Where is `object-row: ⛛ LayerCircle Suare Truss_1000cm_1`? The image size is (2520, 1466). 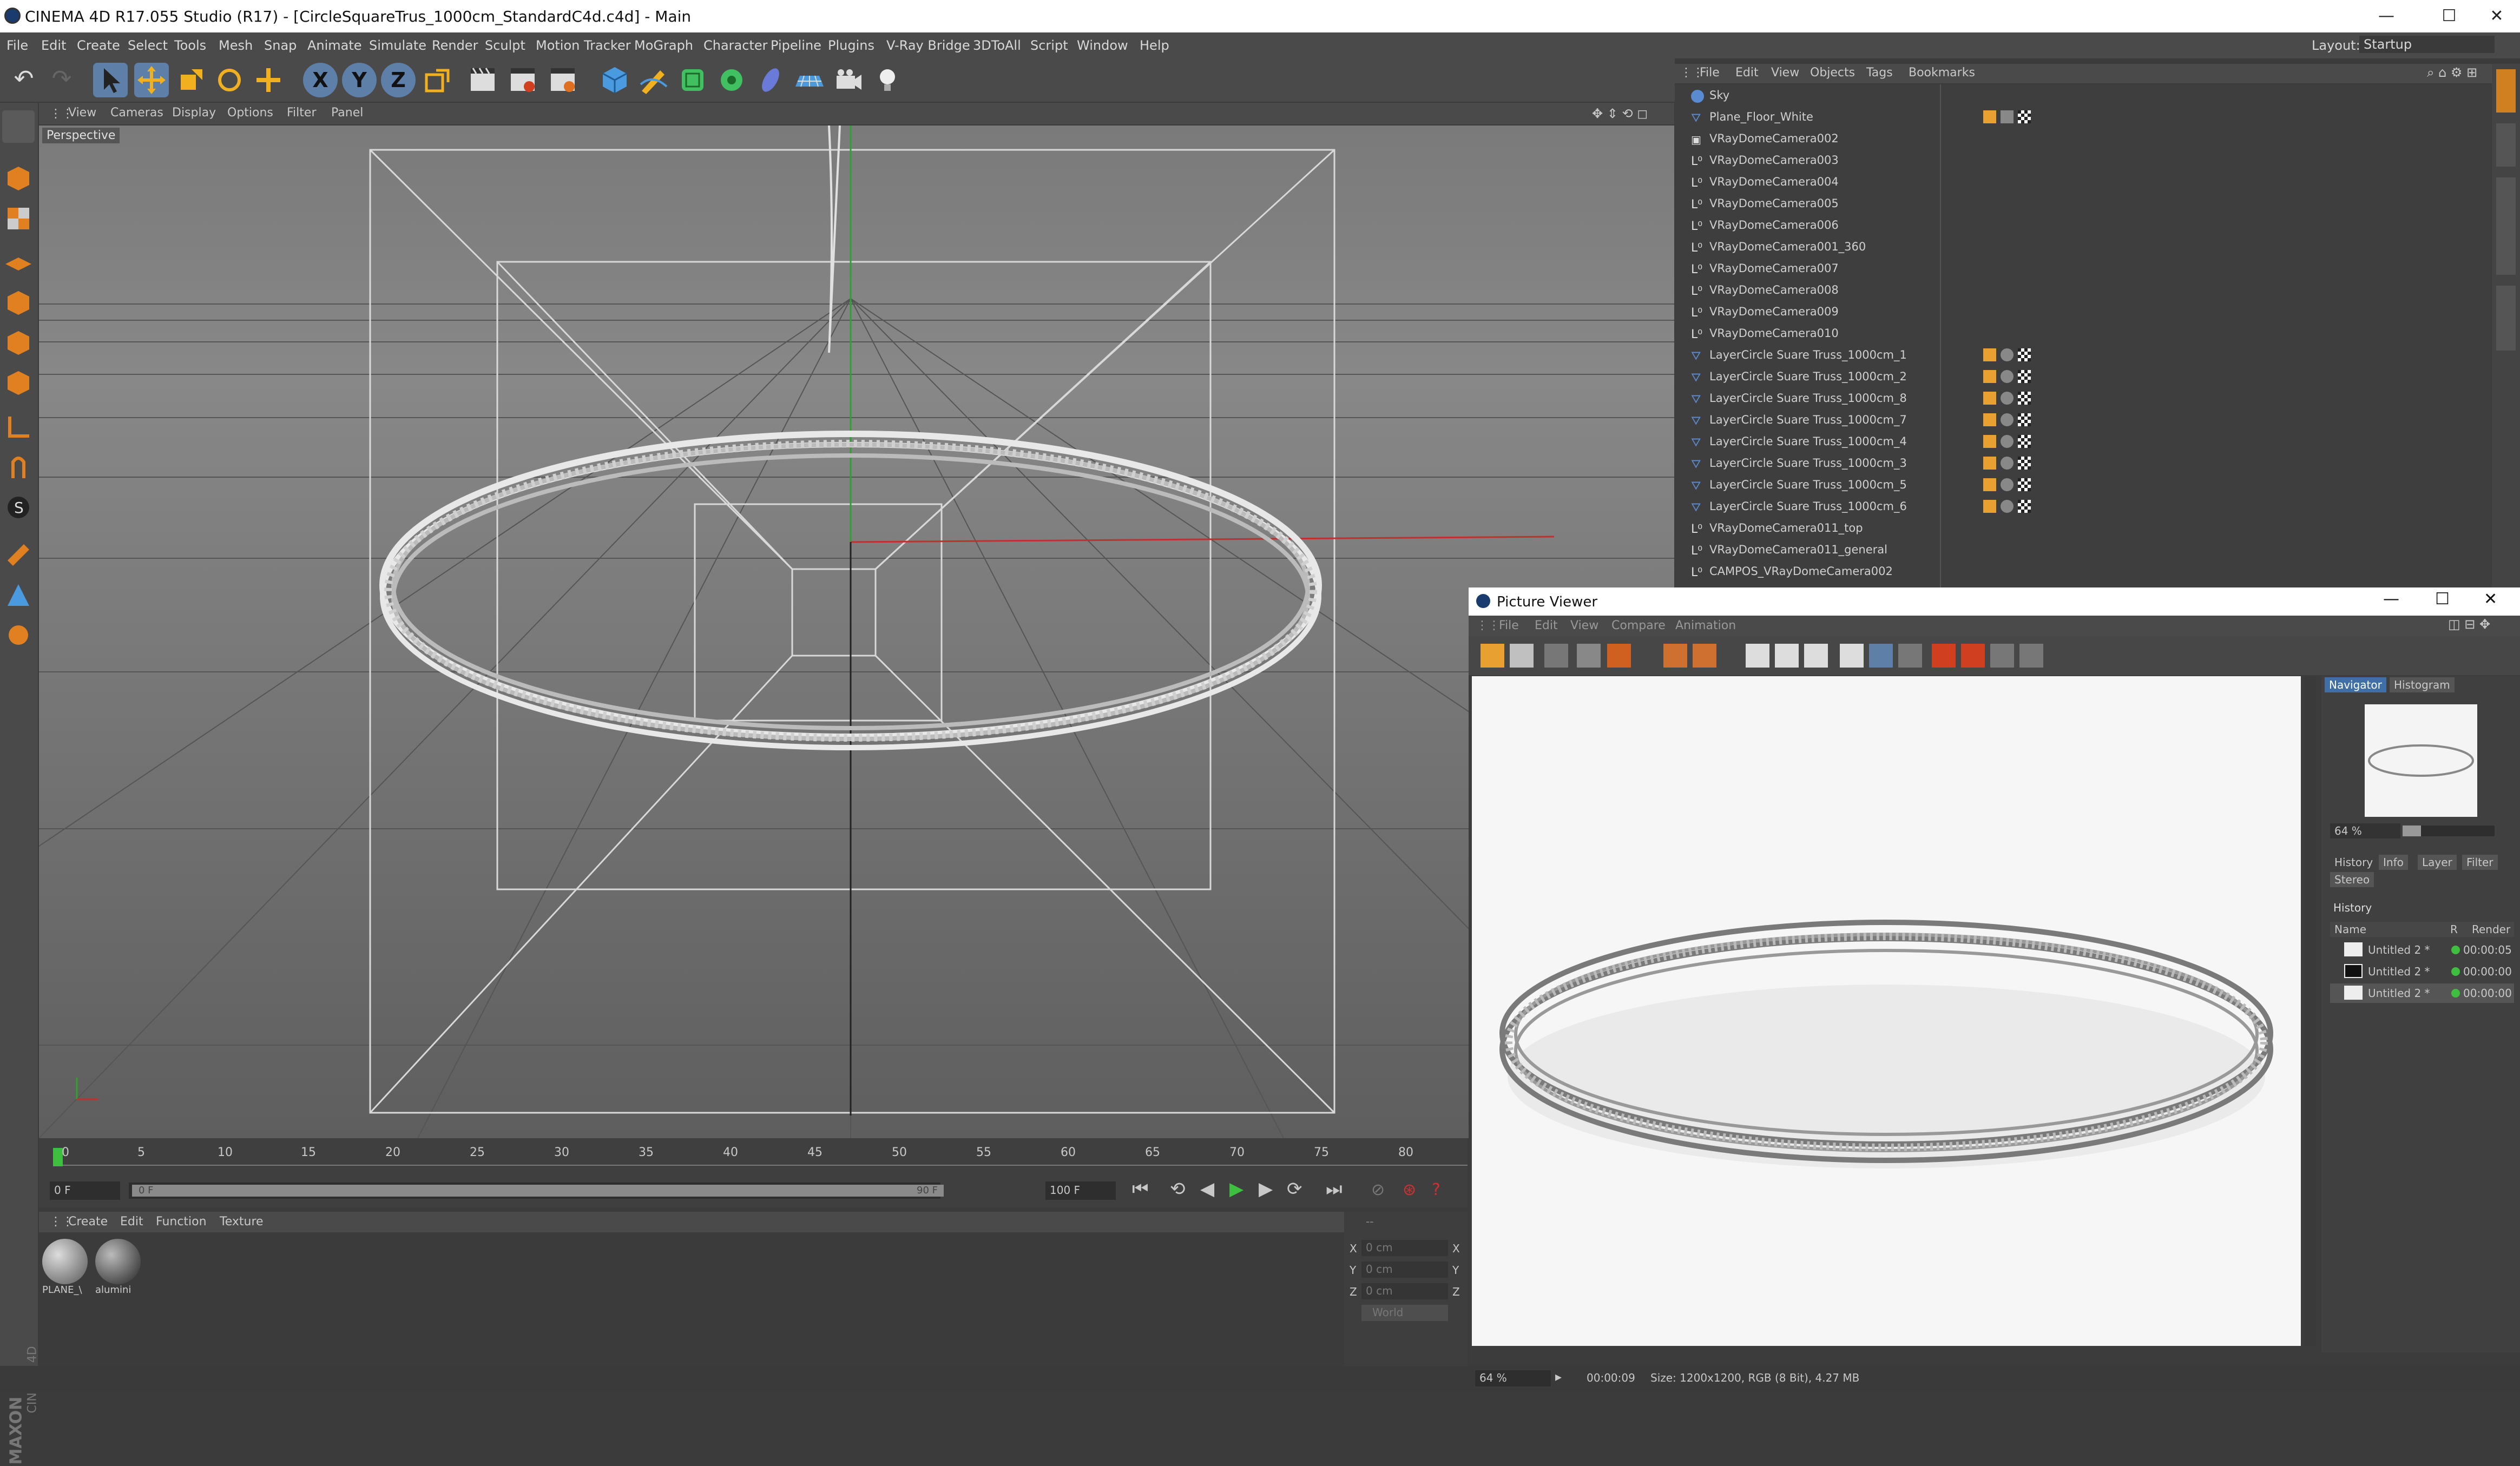
object-row: ⛛ LayerCircle Suare Truss_1000cm_1 is located at coordinates (2083, 356).